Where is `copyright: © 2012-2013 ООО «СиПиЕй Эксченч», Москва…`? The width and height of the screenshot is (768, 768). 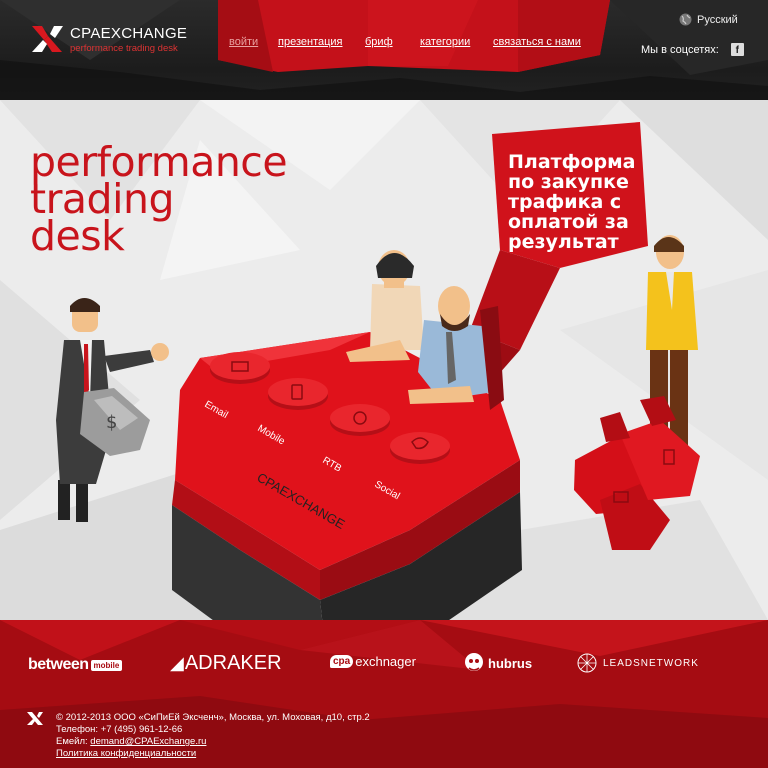 copyright: © 2012-2013 ООО «СиПиЕй Эксченч», Москва… is located at coordinates (213, 717).